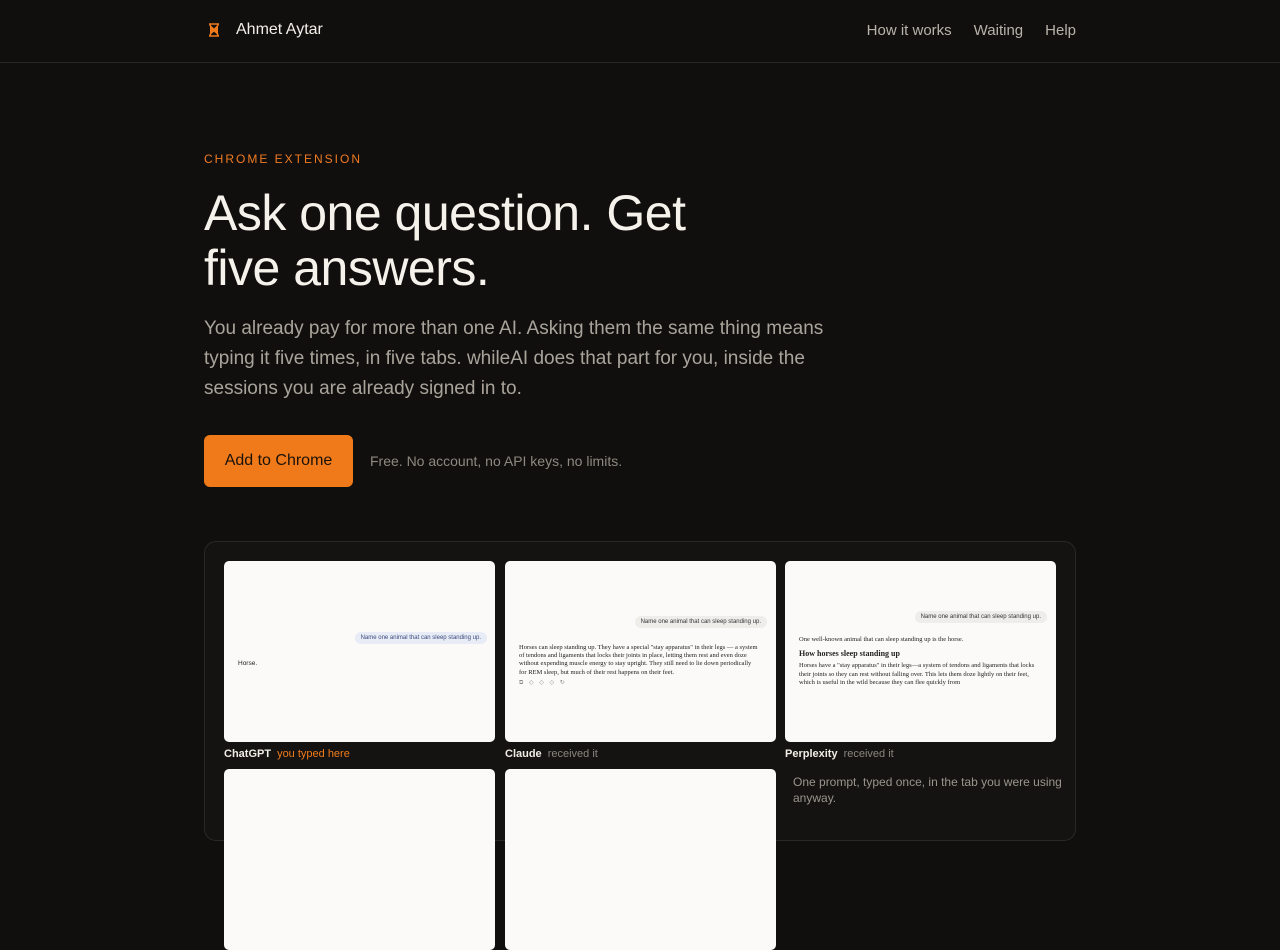 The width and height of the screenshot is (1280, 950). Describe the element at coordinates (283, 159) in the screenshot. I see `hero-eyebrow: CHROME EXTENSION` at that location.